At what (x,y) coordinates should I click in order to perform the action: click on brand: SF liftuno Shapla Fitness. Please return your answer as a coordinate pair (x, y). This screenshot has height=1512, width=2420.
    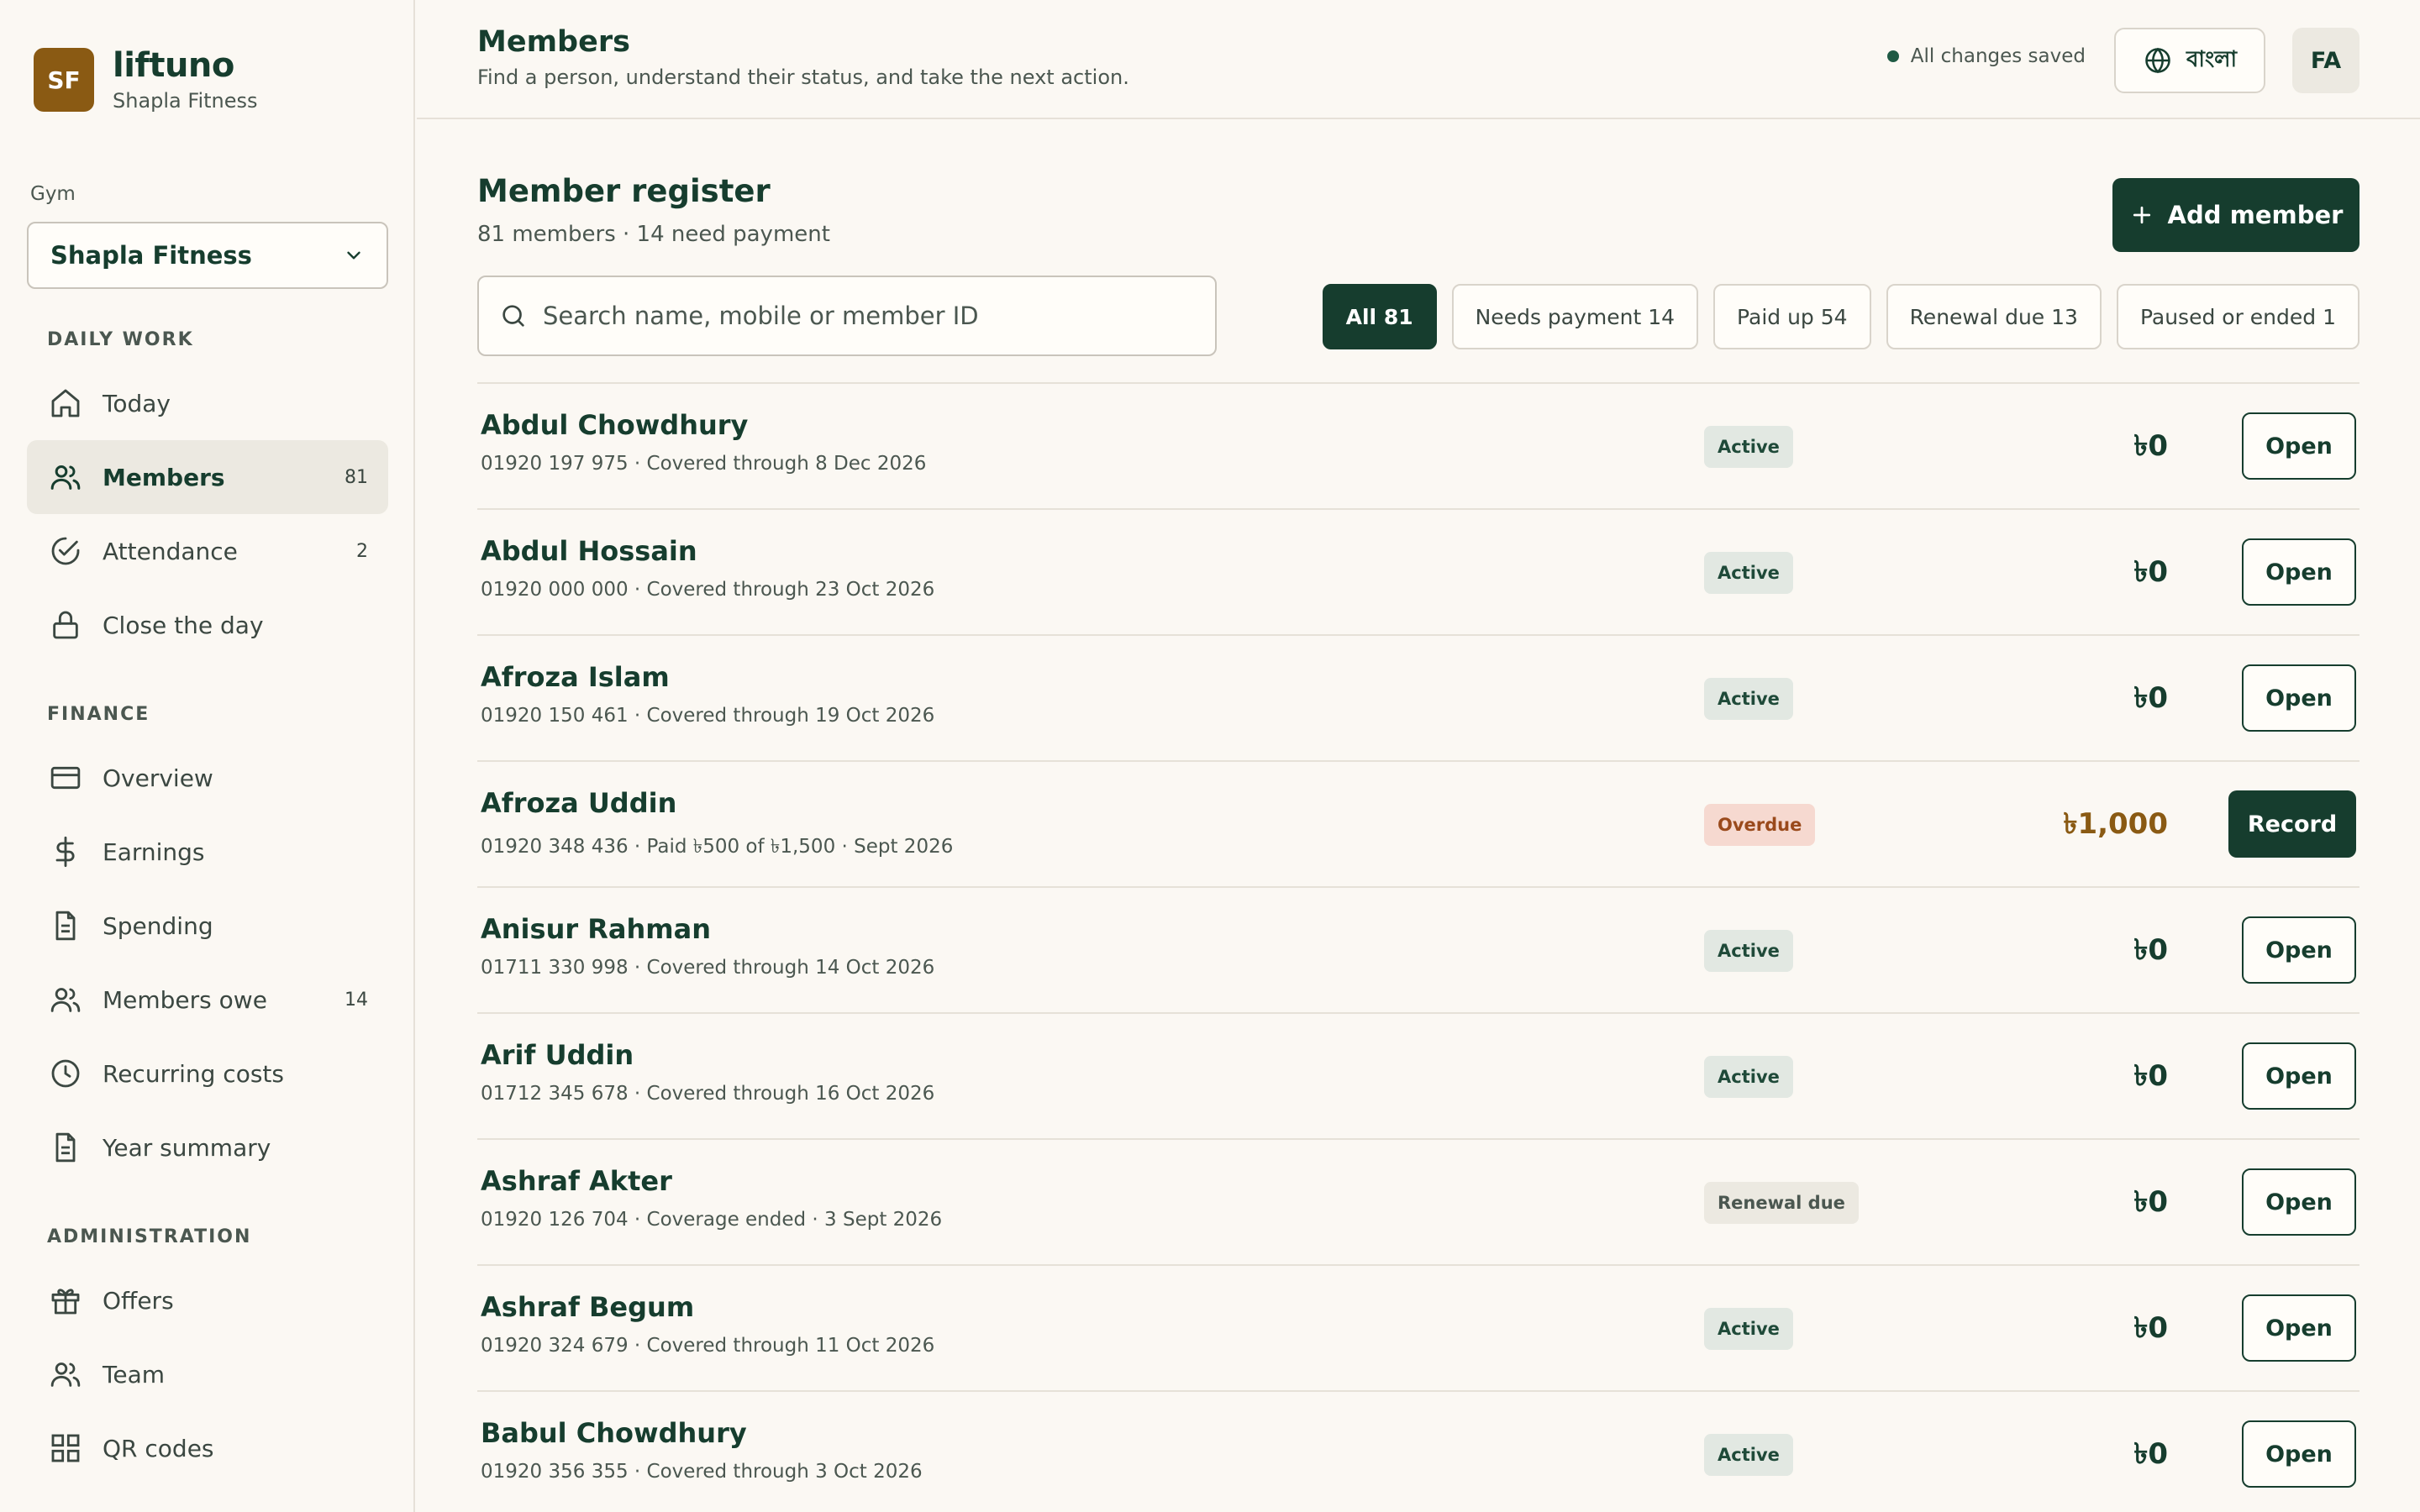
    Looking at the image, I should click on (146, 80).